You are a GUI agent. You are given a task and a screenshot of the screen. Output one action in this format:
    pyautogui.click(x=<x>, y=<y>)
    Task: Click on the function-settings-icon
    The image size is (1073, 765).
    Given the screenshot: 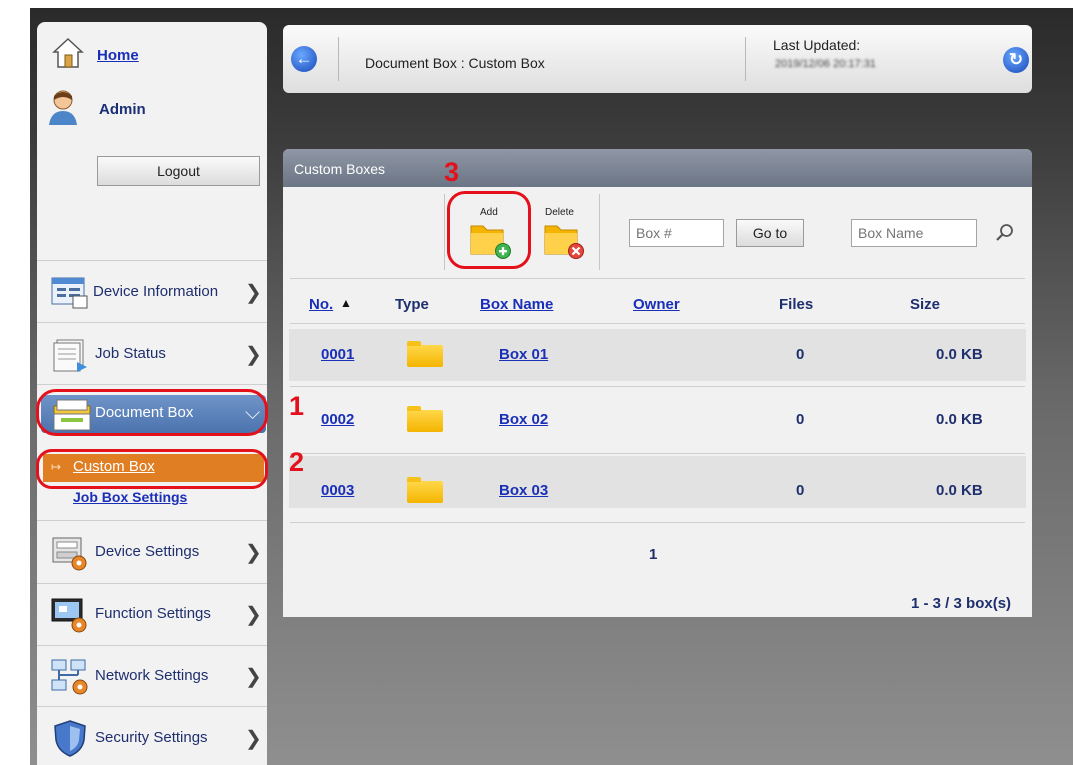 What is the action you would take?
    pyautogui.click(x=69, y=615)
    